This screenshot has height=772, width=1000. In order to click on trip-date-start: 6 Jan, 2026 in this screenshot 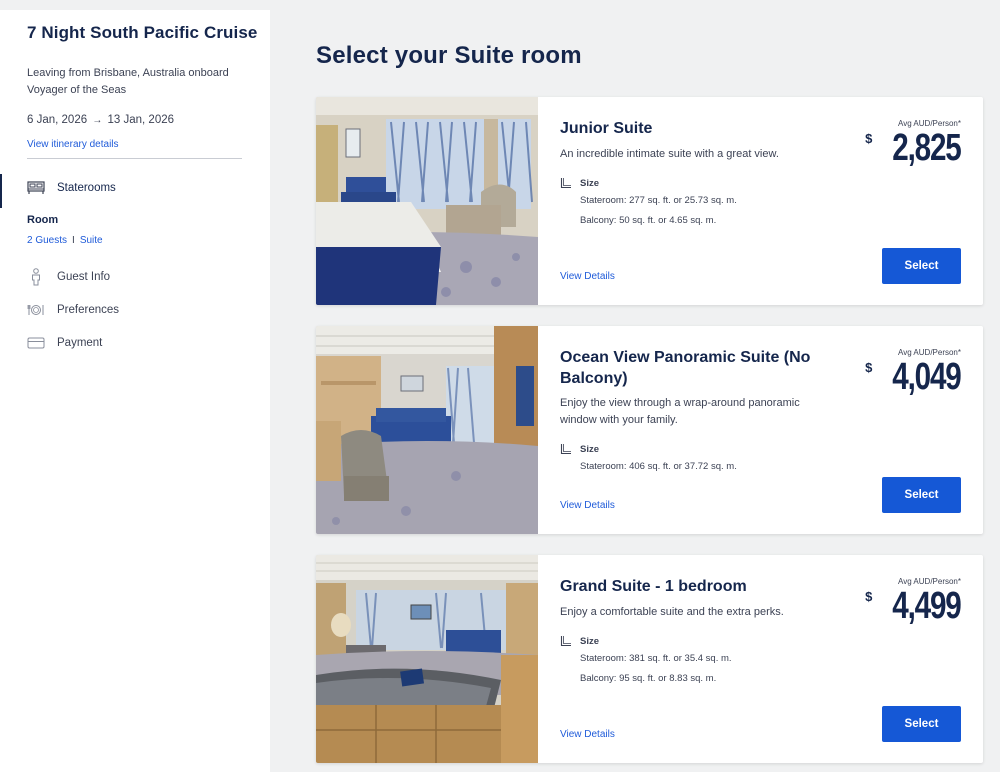, I will do `click(57, 120)`.